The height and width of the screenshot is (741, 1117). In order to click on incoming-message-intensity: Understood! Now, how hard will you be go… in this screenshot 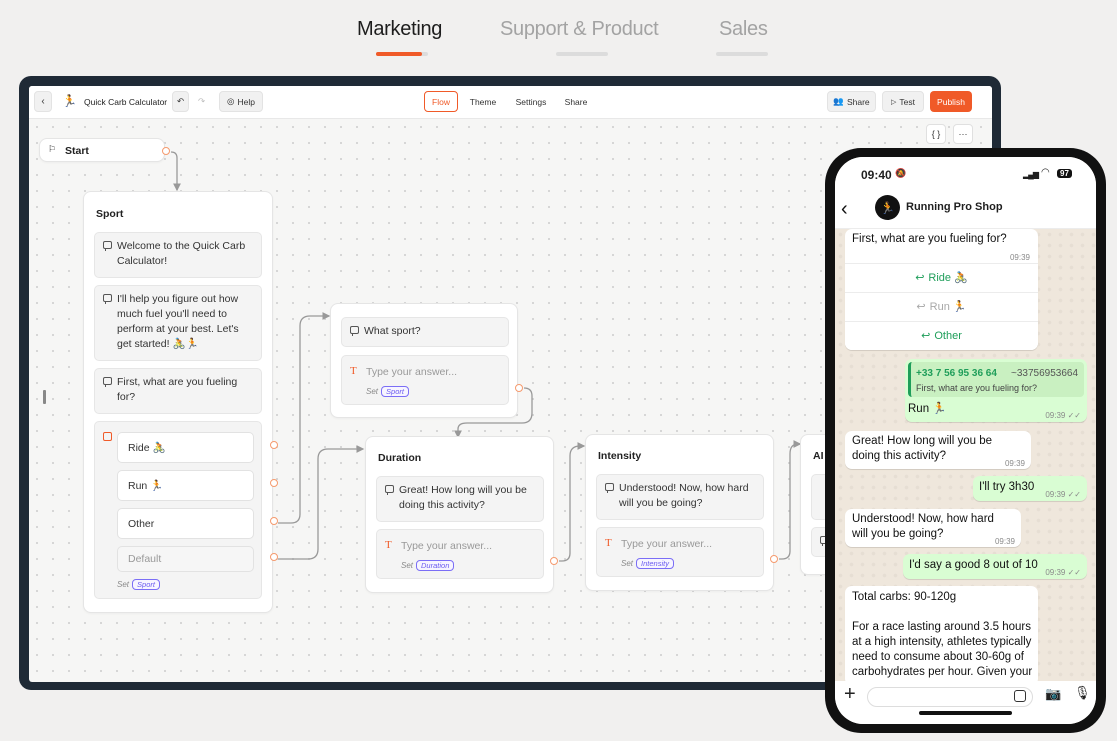, I will do `click(933, 528)`.